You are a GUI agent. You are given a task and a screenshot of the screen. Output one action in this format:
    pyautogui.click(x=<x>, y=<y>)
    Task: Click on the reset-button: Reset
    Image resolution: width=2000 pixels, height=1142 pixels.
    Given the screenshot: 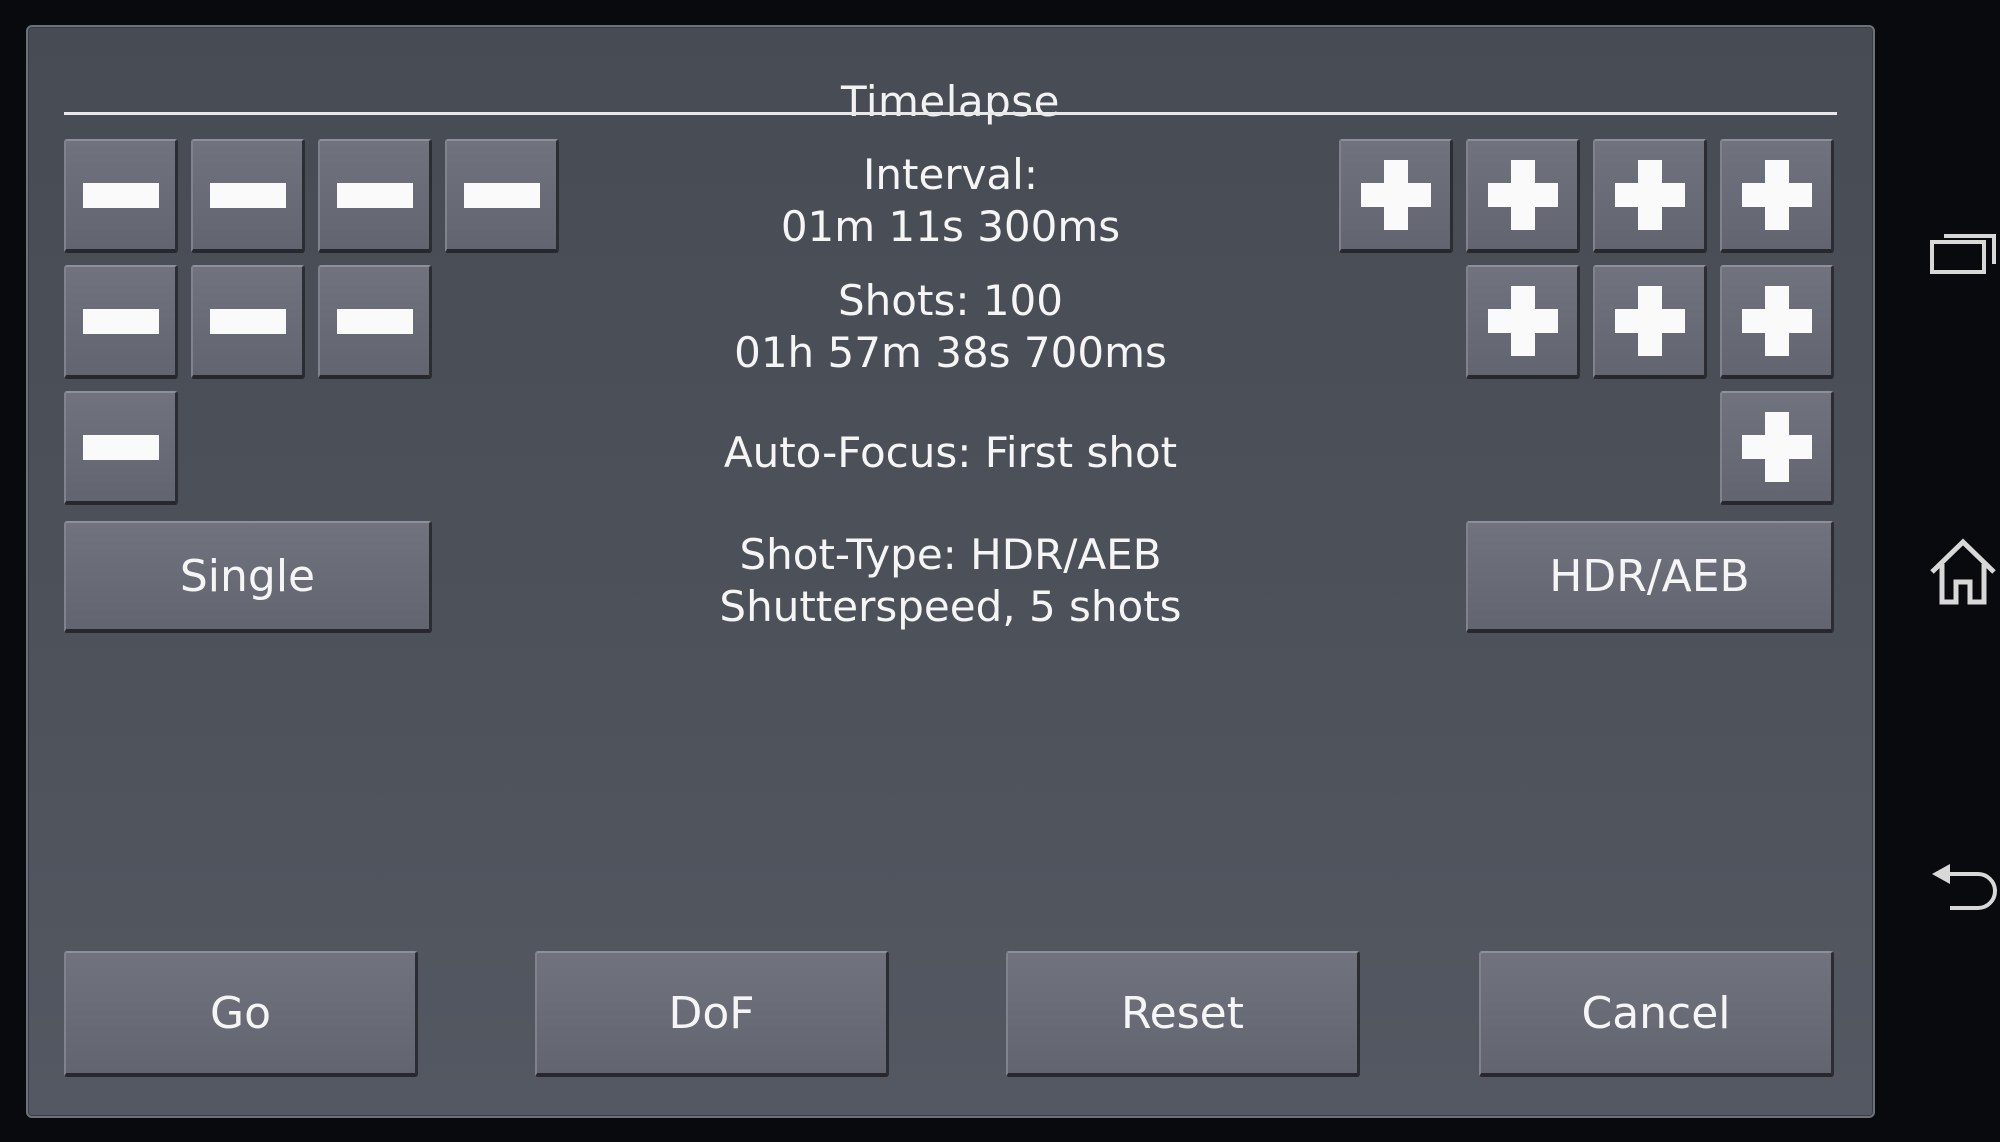 What is the action you would take?
    pyautogui.click(x=1183, y=1014)
    